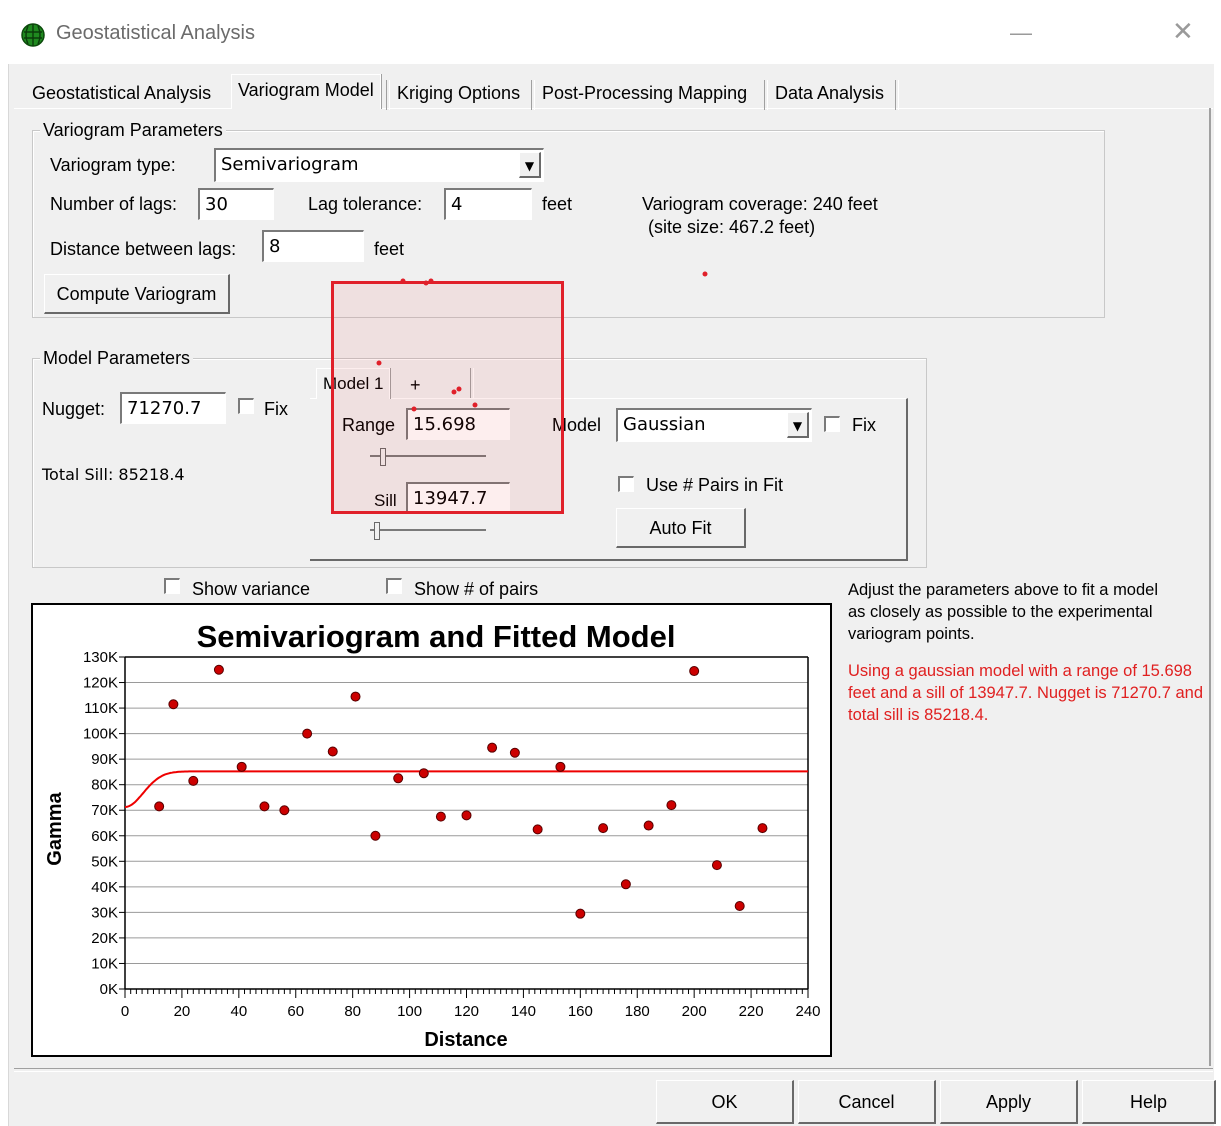  I want to click on x-tick-label: 60, so click(295, 1011).